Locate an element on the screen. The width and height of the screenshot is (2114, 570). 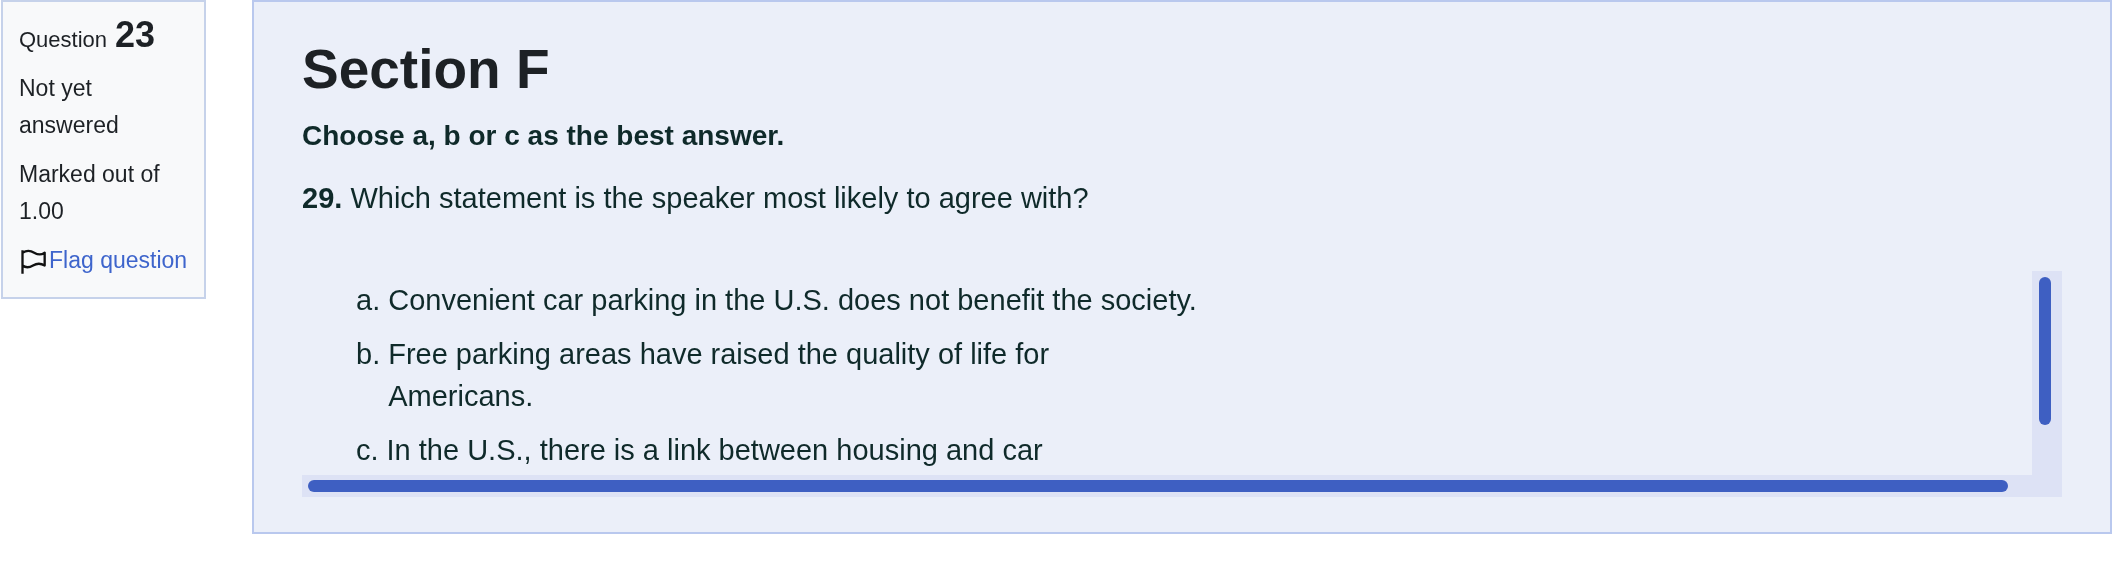
question-marks: Marked out of 1.00 is located at coordinates (90, 193).